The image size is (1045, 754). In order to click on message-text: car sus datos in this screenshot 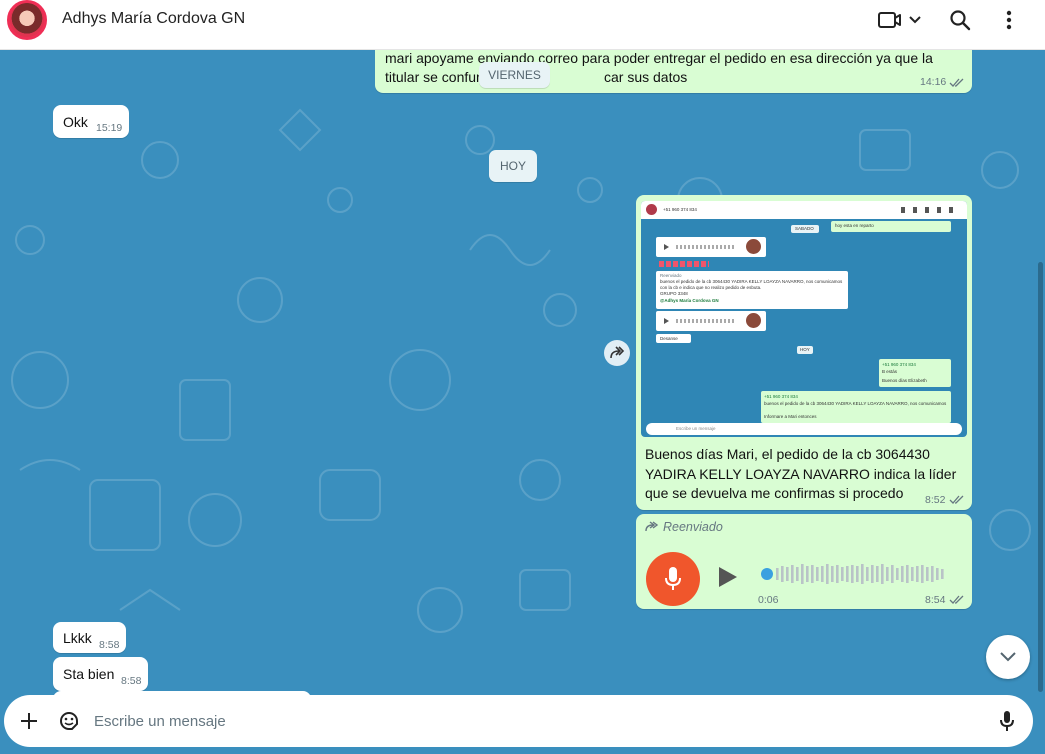, I will do `click(646, 77)`.